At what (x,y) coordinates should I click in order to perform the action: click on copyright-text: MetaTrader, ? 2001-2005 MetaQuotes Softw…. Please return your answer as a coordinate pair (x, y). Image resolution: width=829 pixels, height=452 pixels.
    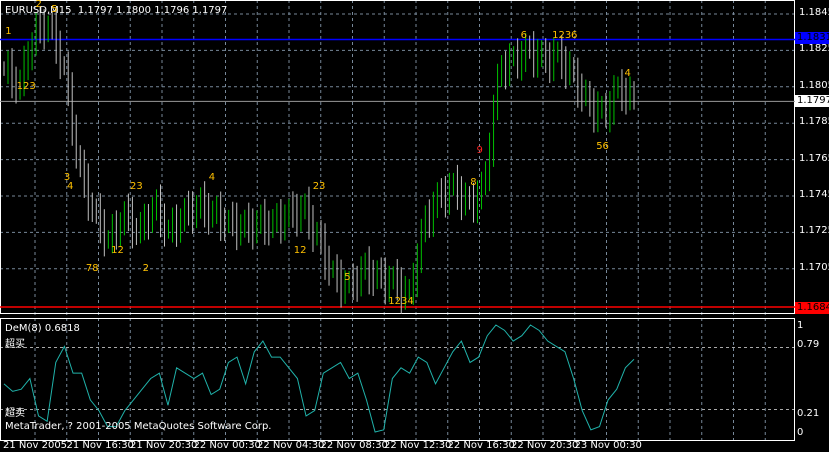
    Looking at the image, I should click on (138, 426).